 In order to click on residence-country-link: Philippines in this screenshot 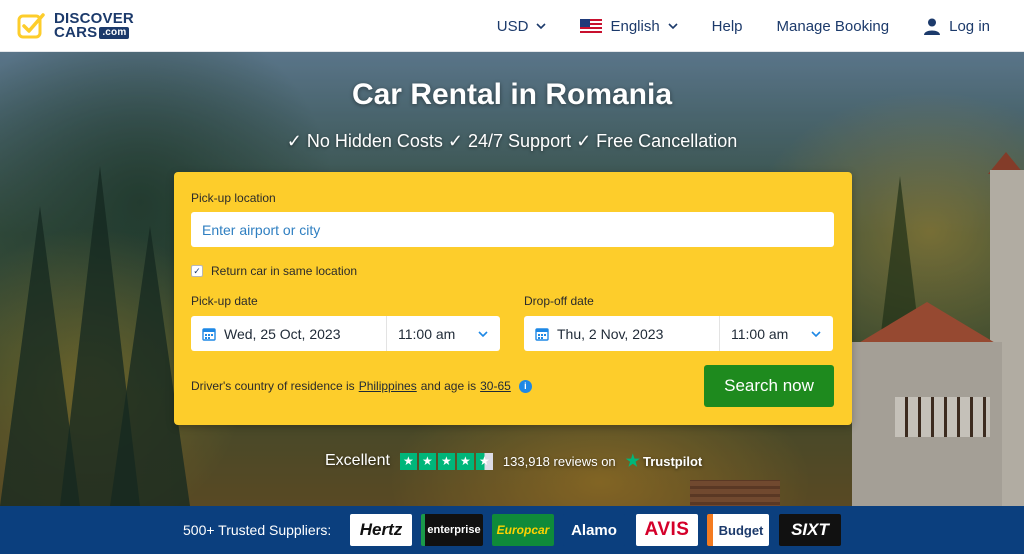, I will do `click(388, 386)`.